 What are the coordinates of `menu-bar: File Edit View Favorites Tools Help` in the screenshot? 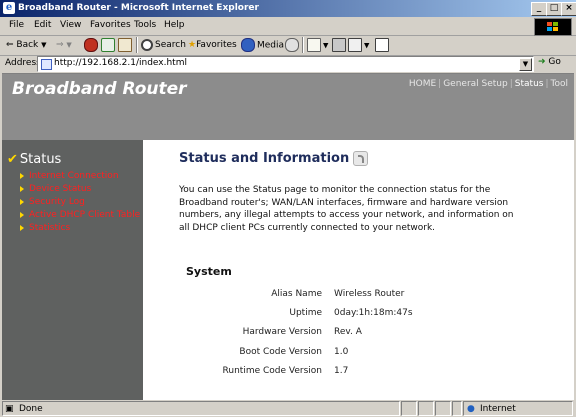 It's located at (288, 26).